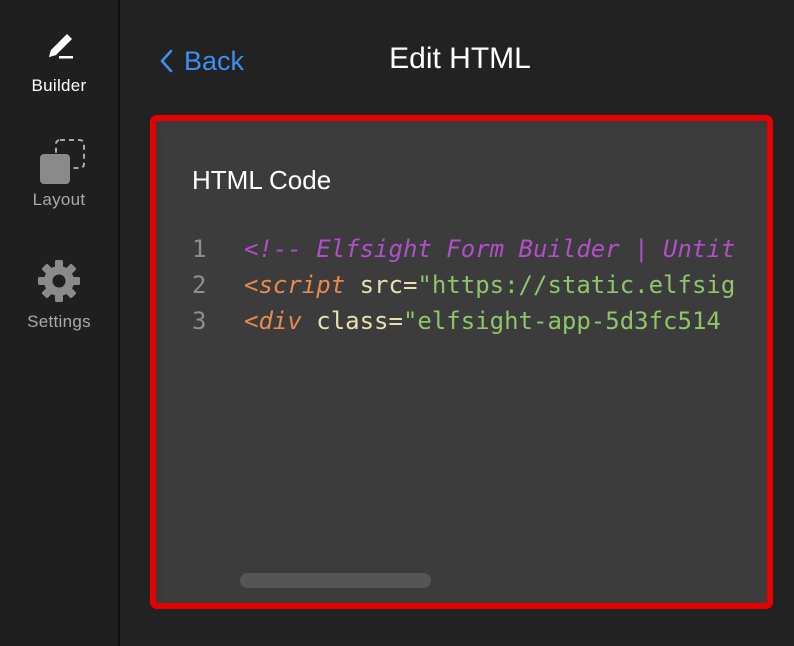  What do you see at coordinates (199, 249) in the screenshot?
I see `line-number: 1` at bounding box center [199, 249].